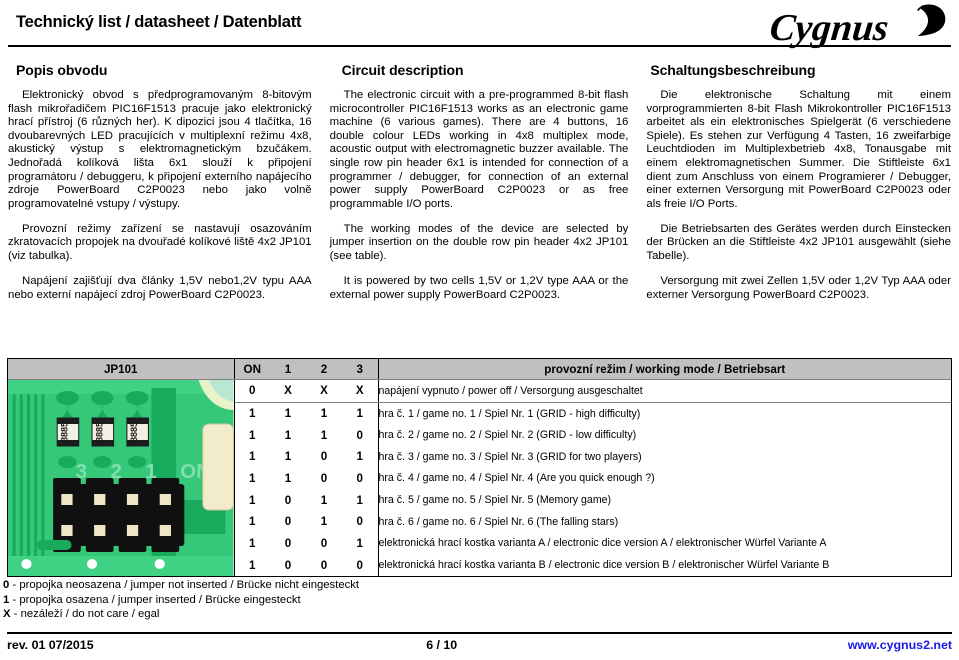  I want to click on footer-divider, so click(479, 633).